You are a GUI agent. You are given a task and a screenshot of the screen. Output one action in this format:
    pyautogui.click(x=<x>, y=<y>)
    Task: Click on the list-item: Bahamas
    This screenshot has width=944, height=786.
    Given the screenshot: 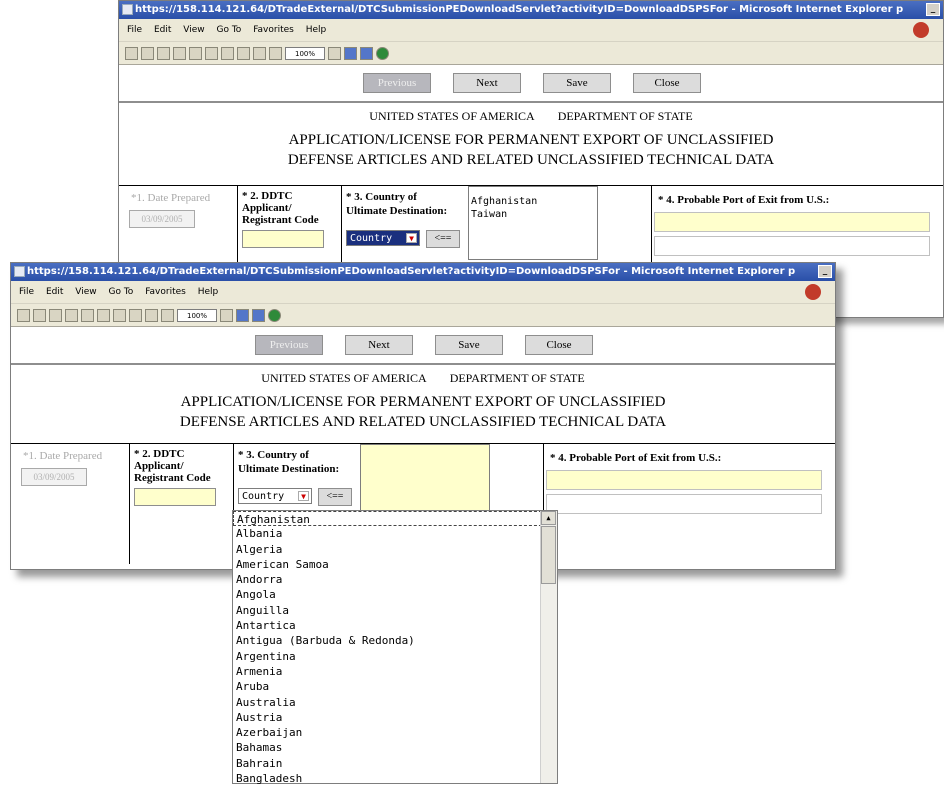 What is the action you would take?
    pyautogui.click(x=395, y=747)
    